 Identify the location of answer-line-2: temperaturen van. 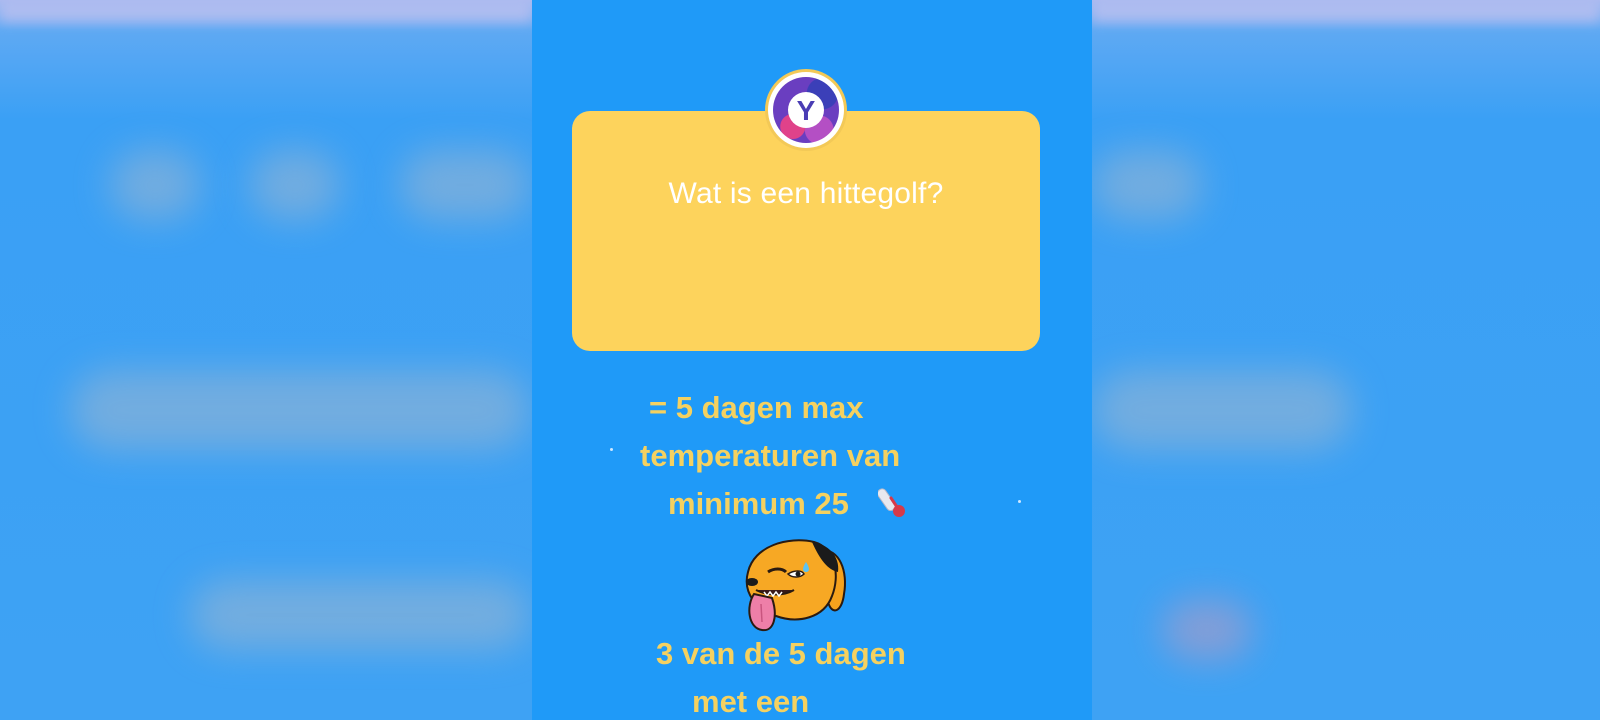
(770, 455).